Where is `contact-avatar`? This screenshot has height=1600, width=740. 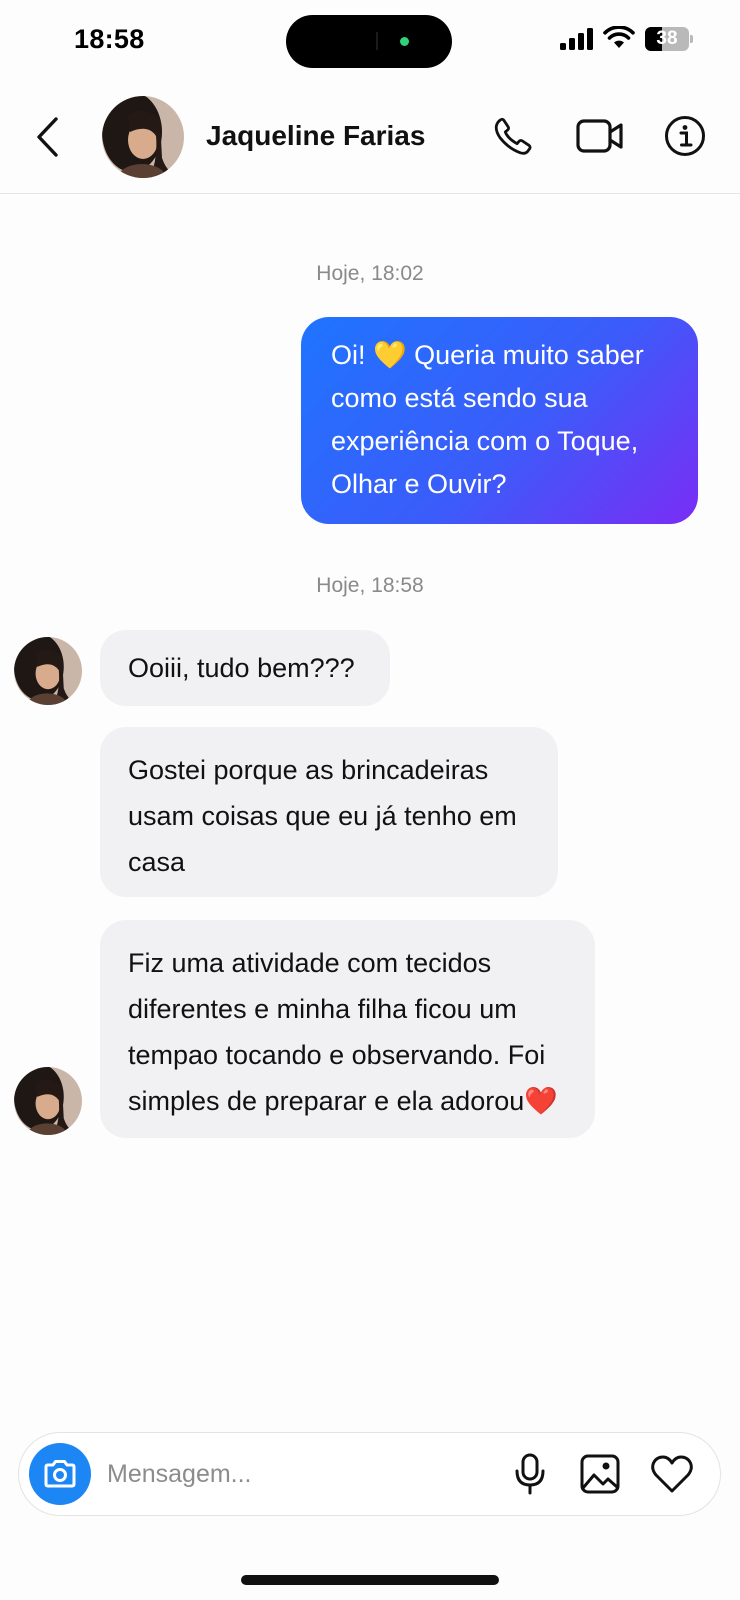 contact-avatar is located at coordinates (143, 137).